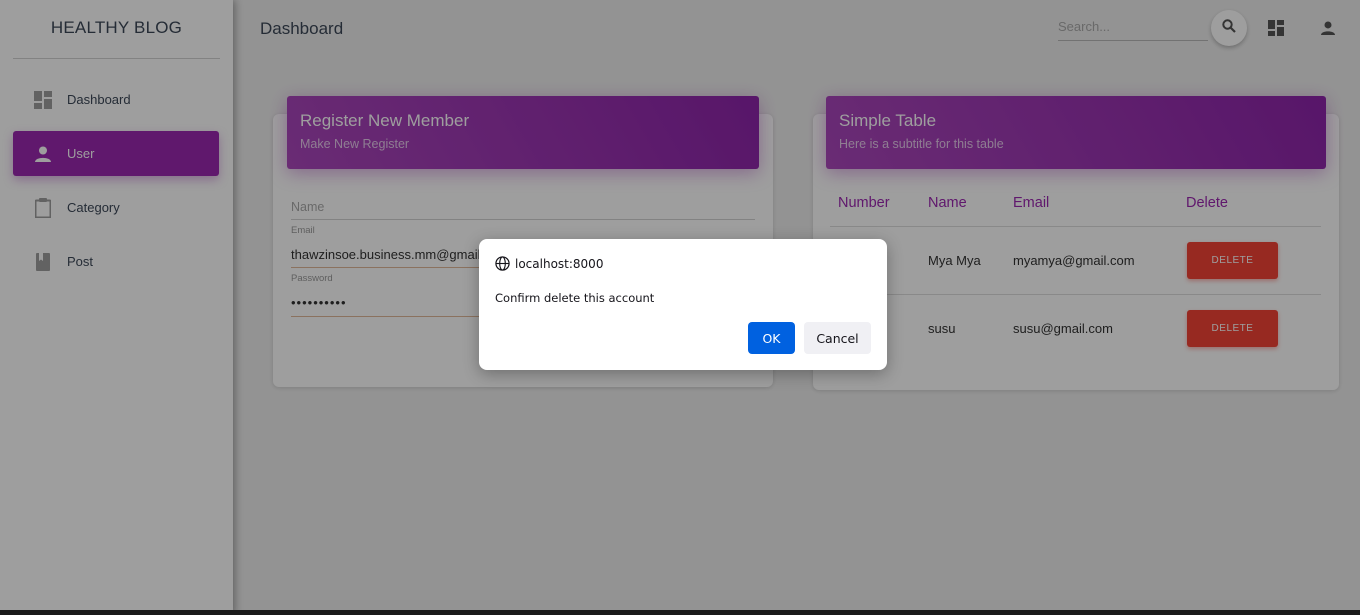  Describe the element at coordinates (837, 338) in the screenshot. I see `cancel-button: Cancel` at that location.